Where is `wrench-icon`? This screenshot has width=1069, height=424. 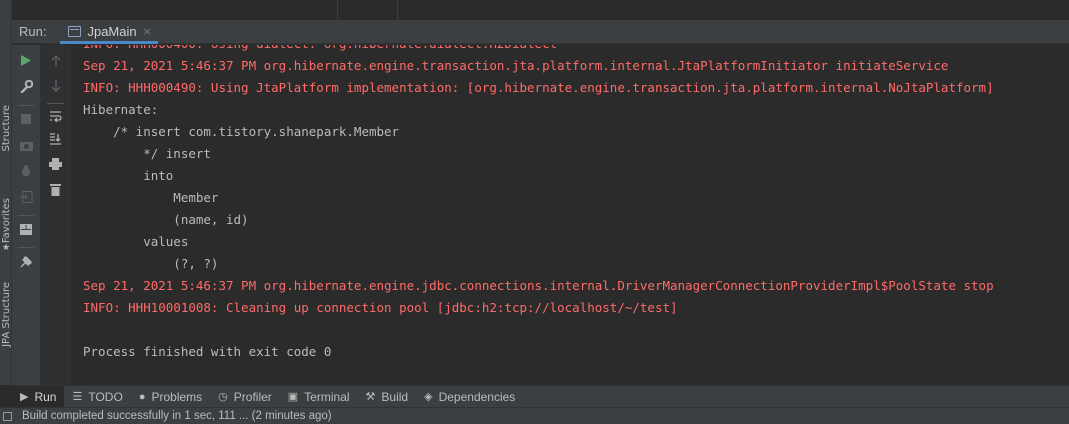 wrench-icon is located at coordinates (26, 86).